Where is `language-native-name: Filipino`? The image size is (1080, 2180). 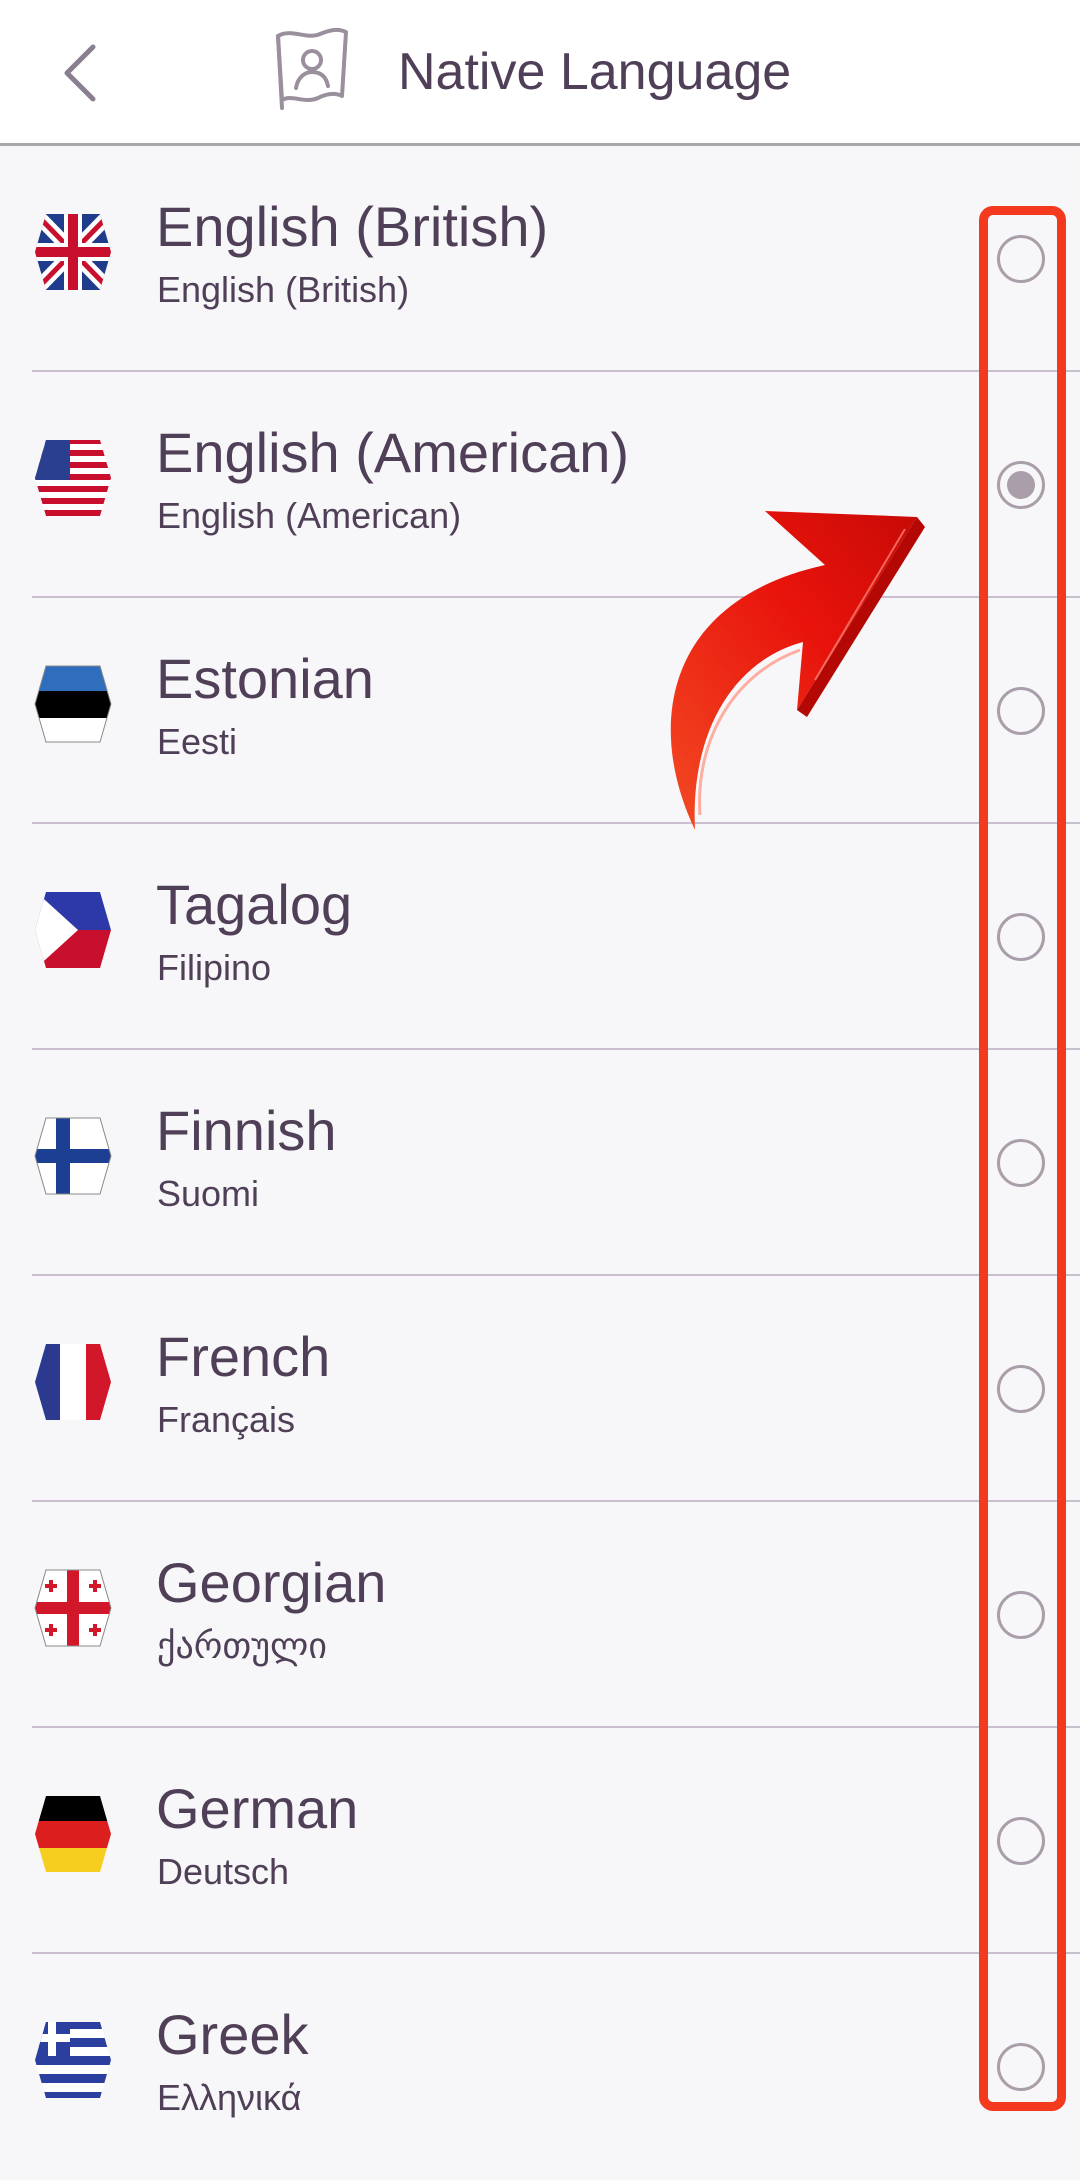 language-native-name: Filipino is located at coordinates (214, 967).